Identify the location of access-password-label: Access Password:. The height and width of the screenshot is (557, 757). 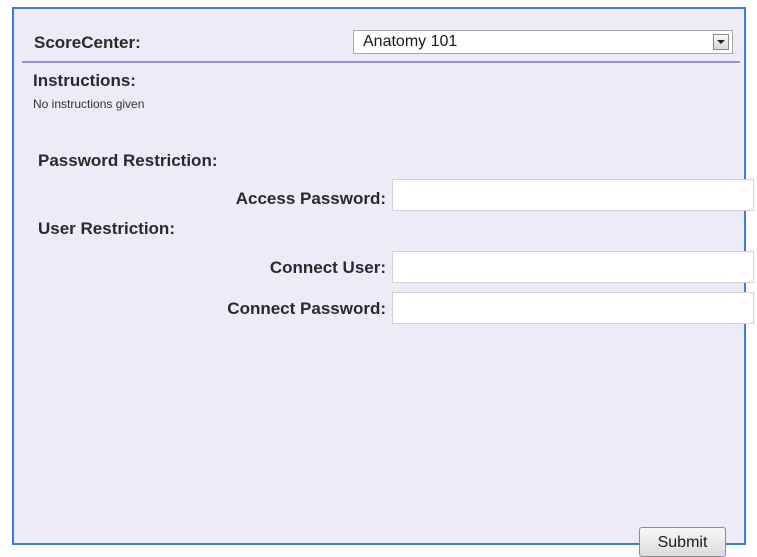
(310, 198).